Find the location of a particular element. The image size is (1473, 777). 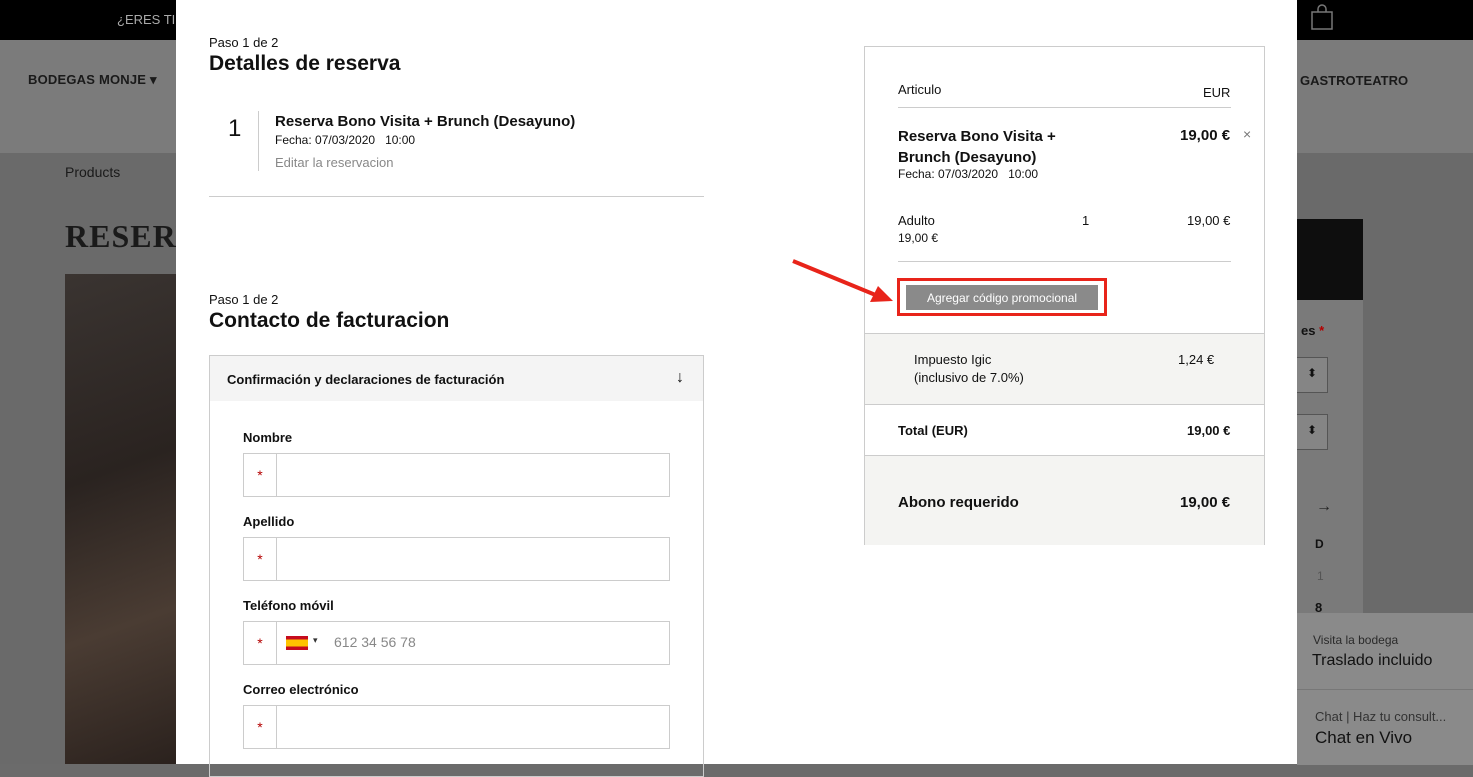

reservation-number: 1 is located at coordinates (235, 128).